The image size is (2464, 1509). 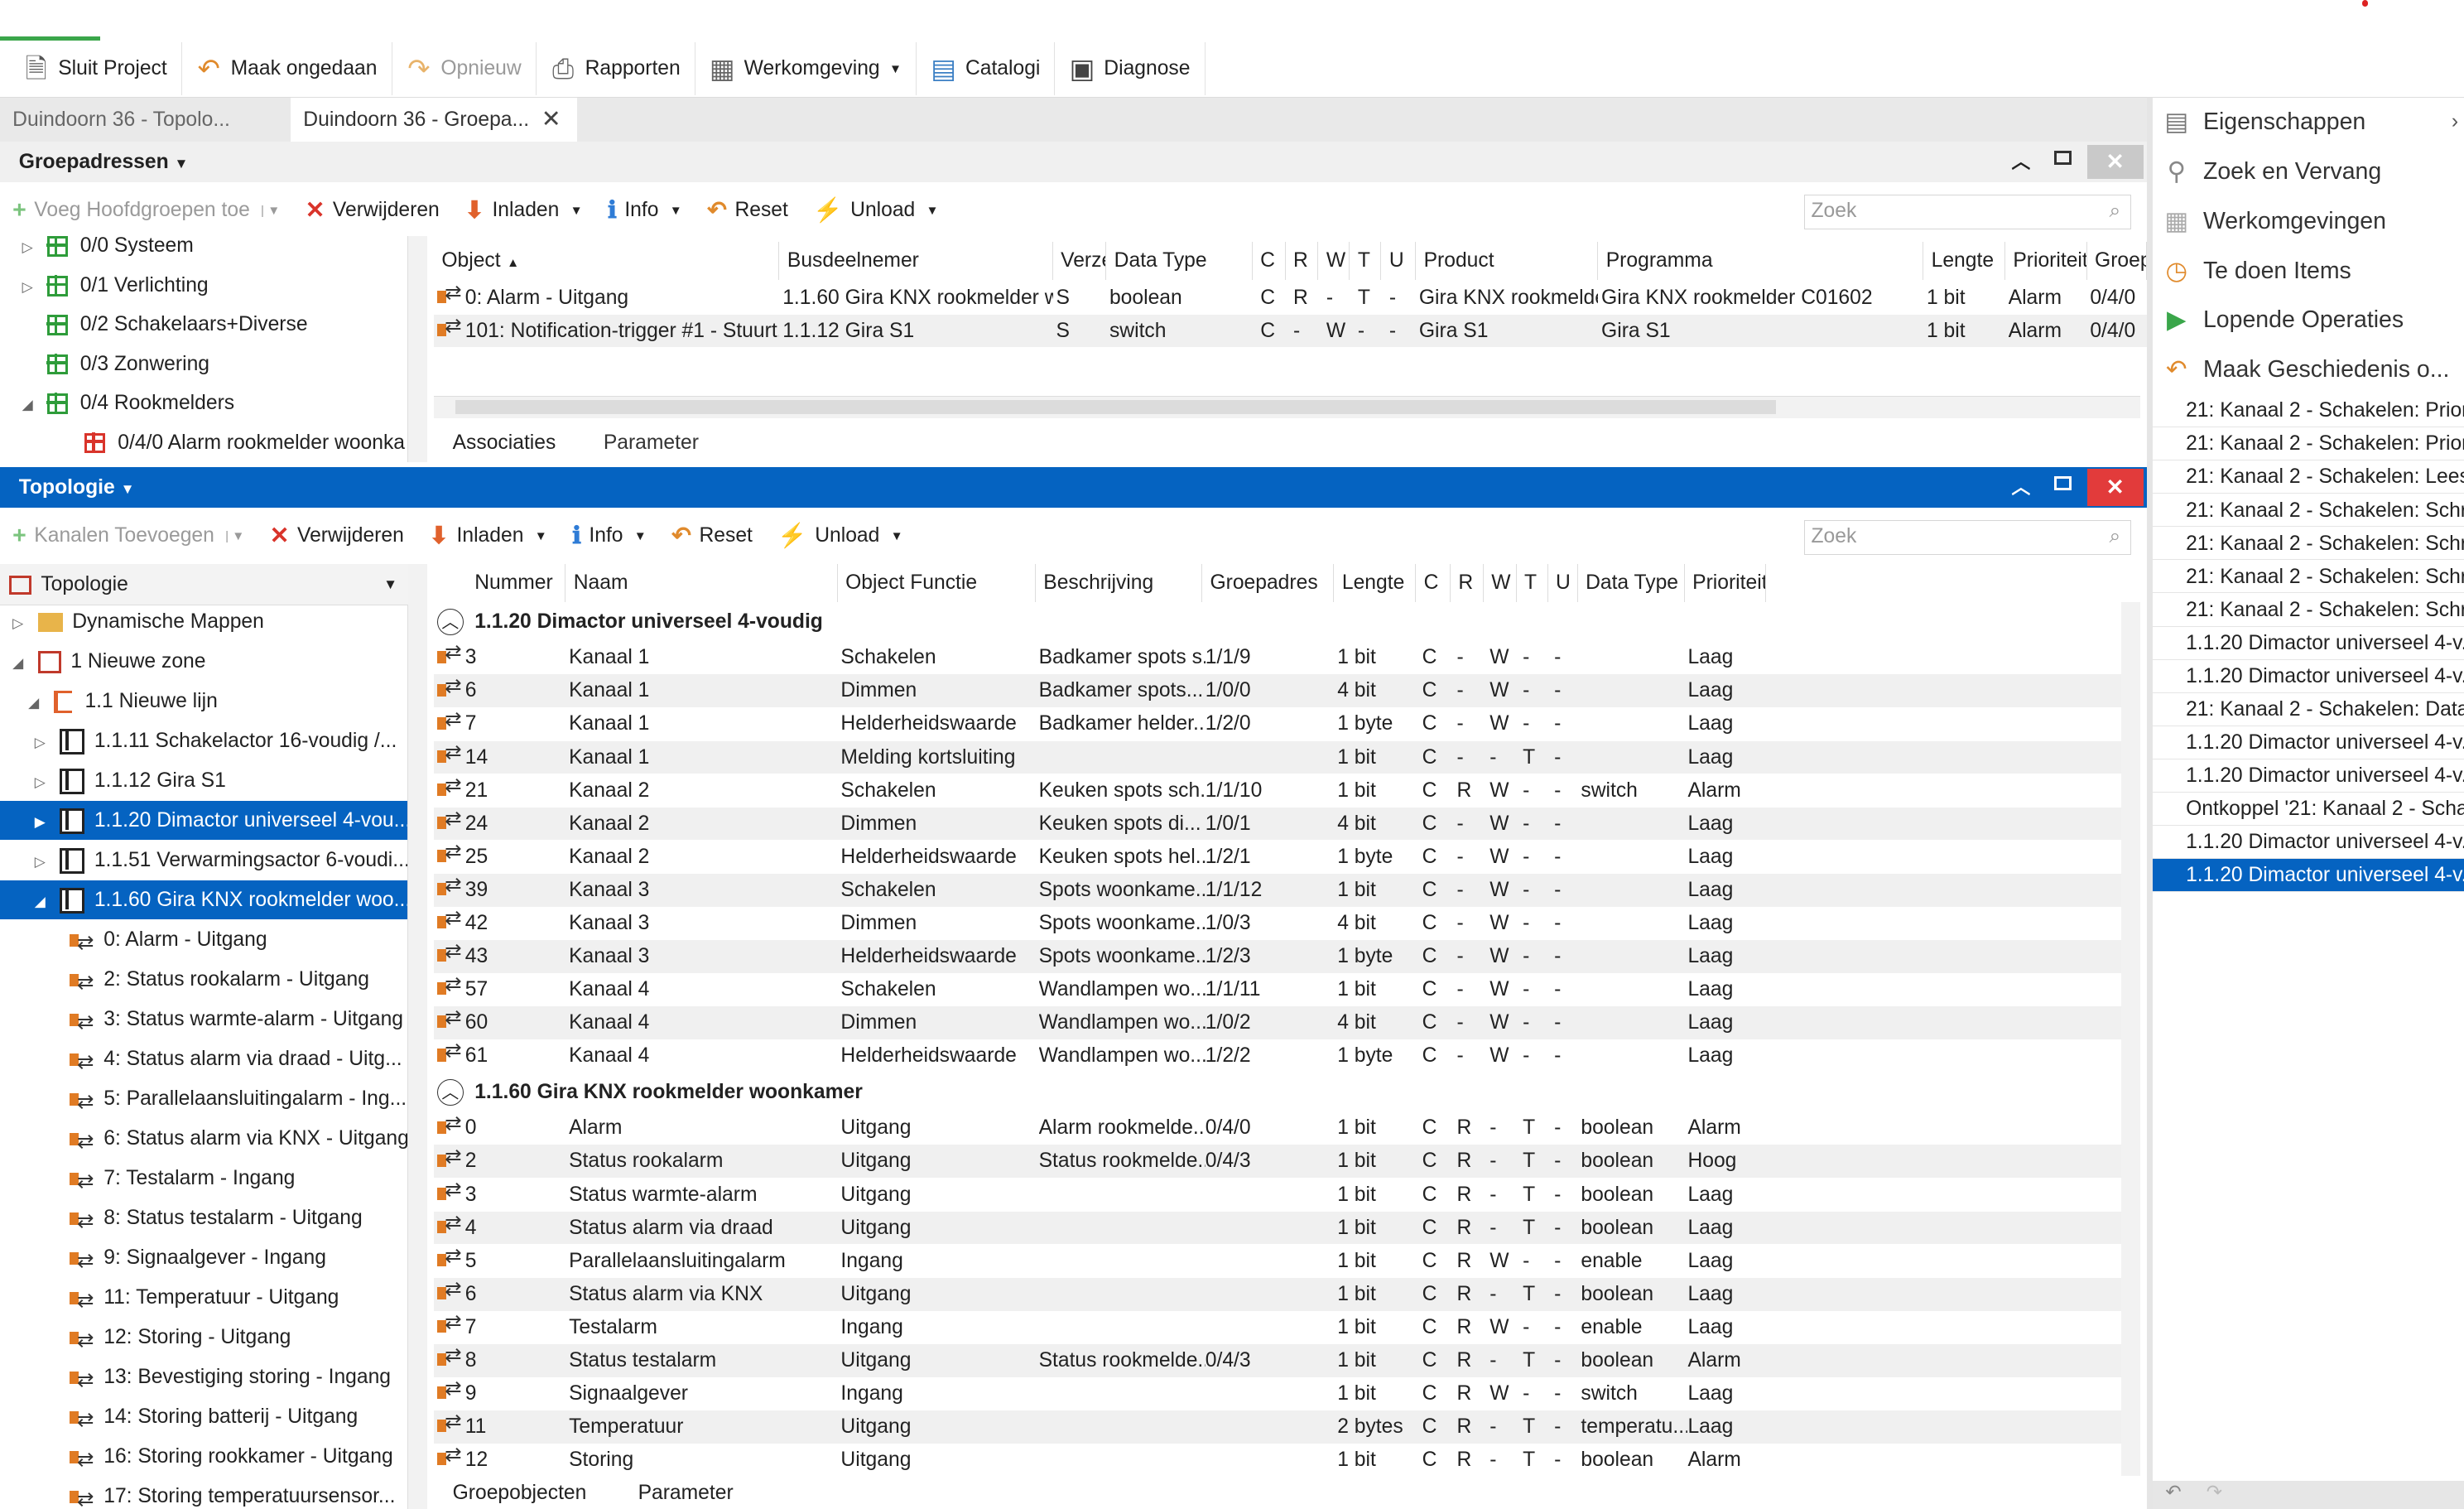 What do you see at coordinates (204, 1178) in the screenshot?
I see `tree-node: 7: Testalarm - Ingang` at bounding box center [204, 1178].